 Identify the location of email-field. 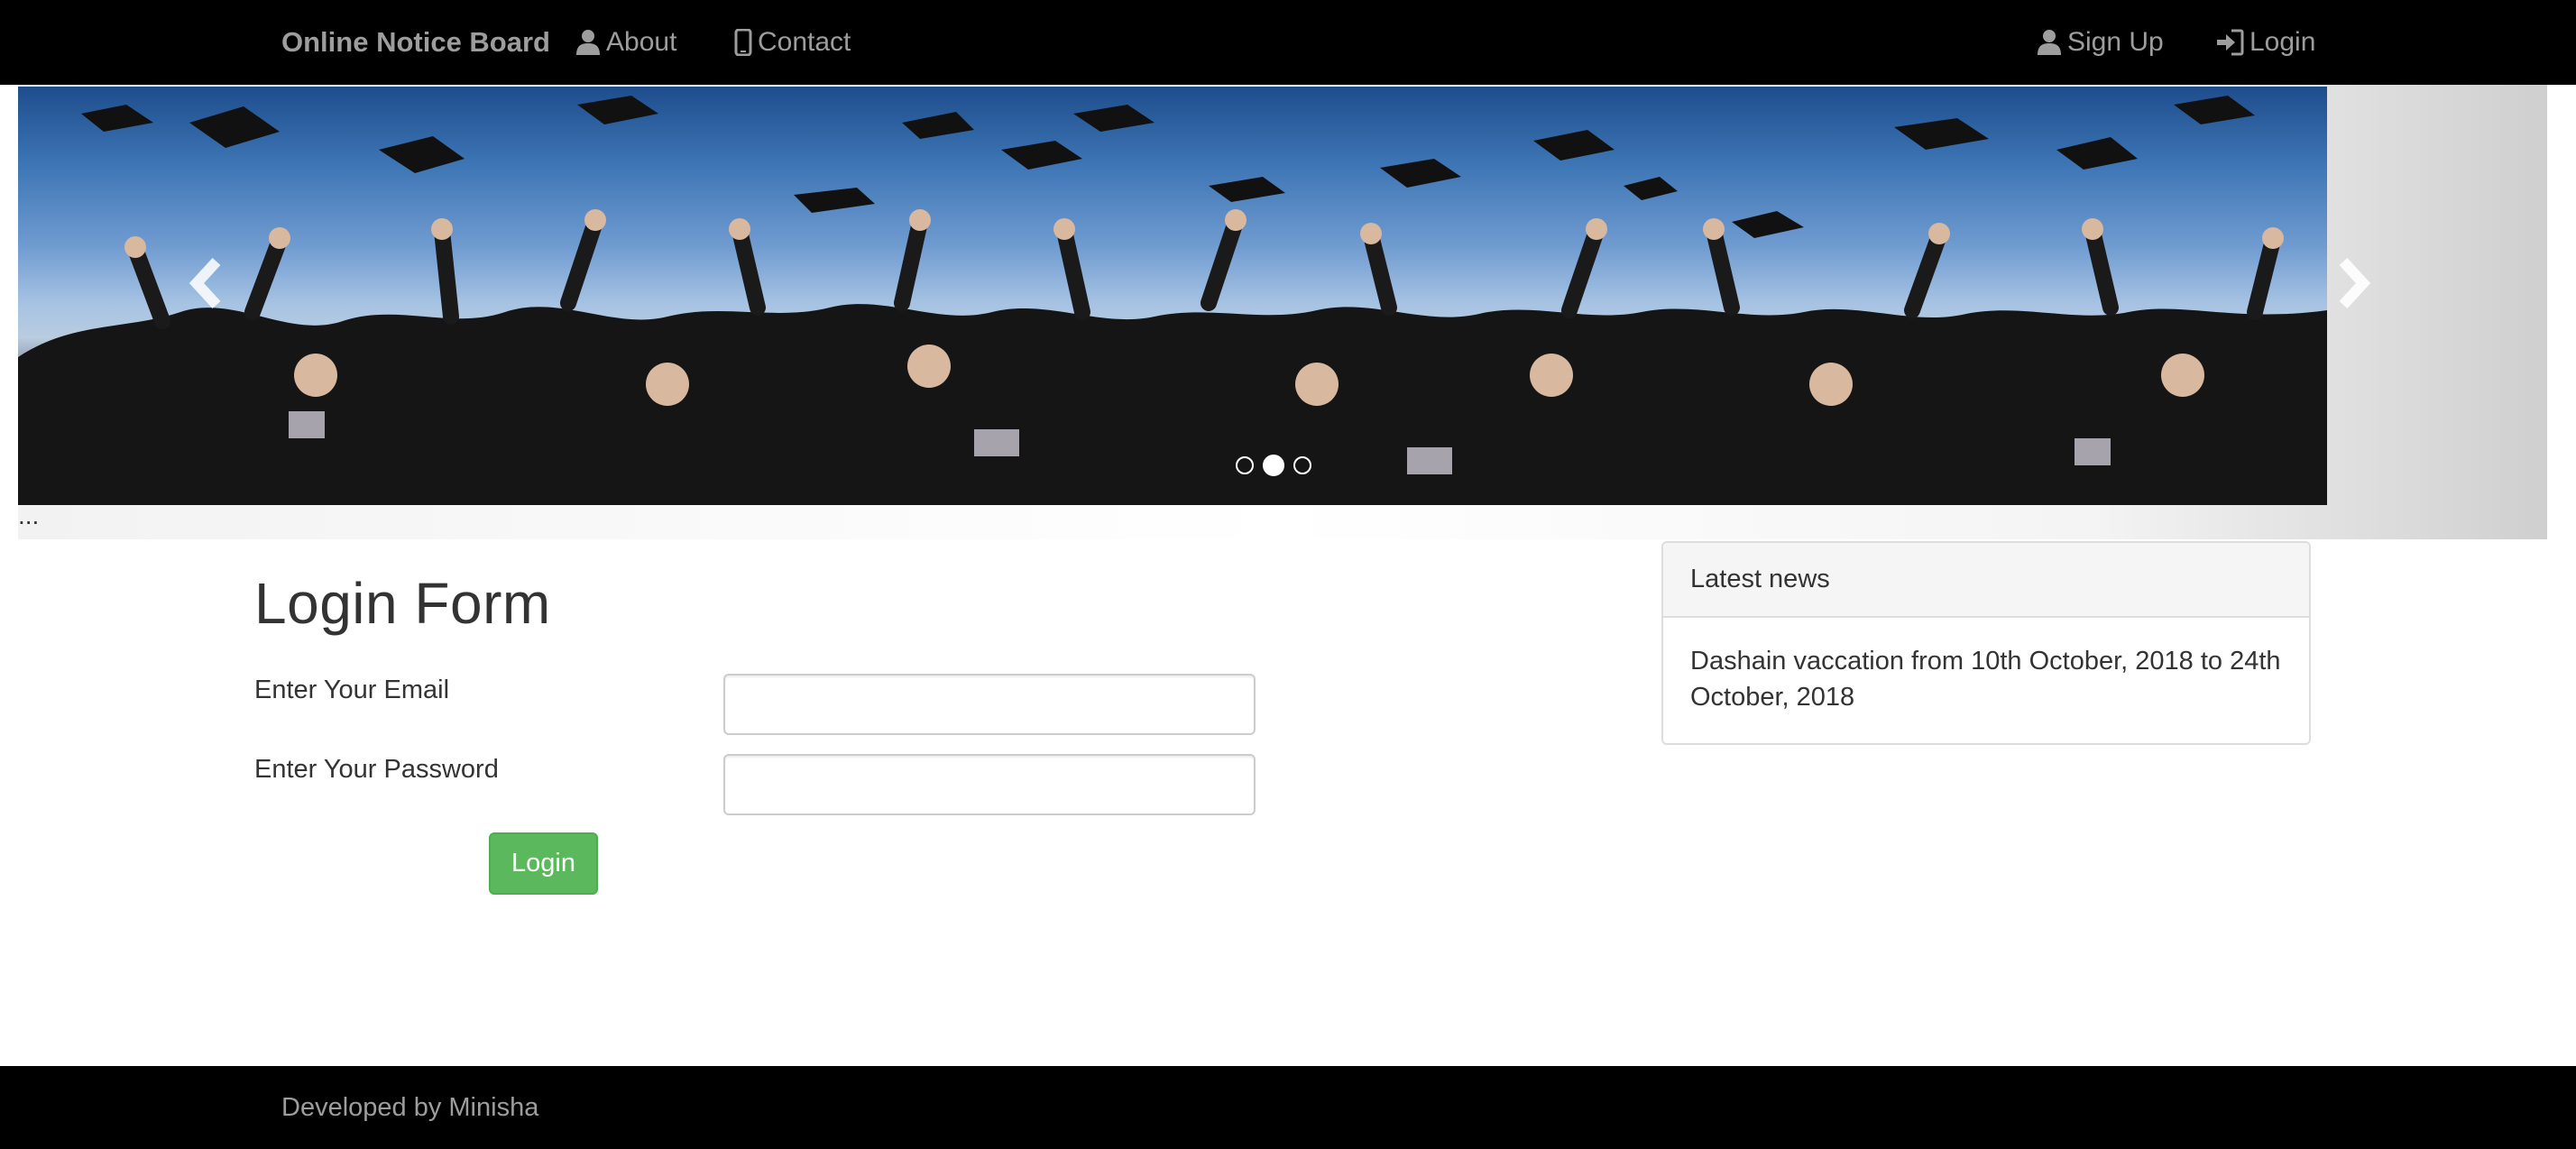
(989, 704).